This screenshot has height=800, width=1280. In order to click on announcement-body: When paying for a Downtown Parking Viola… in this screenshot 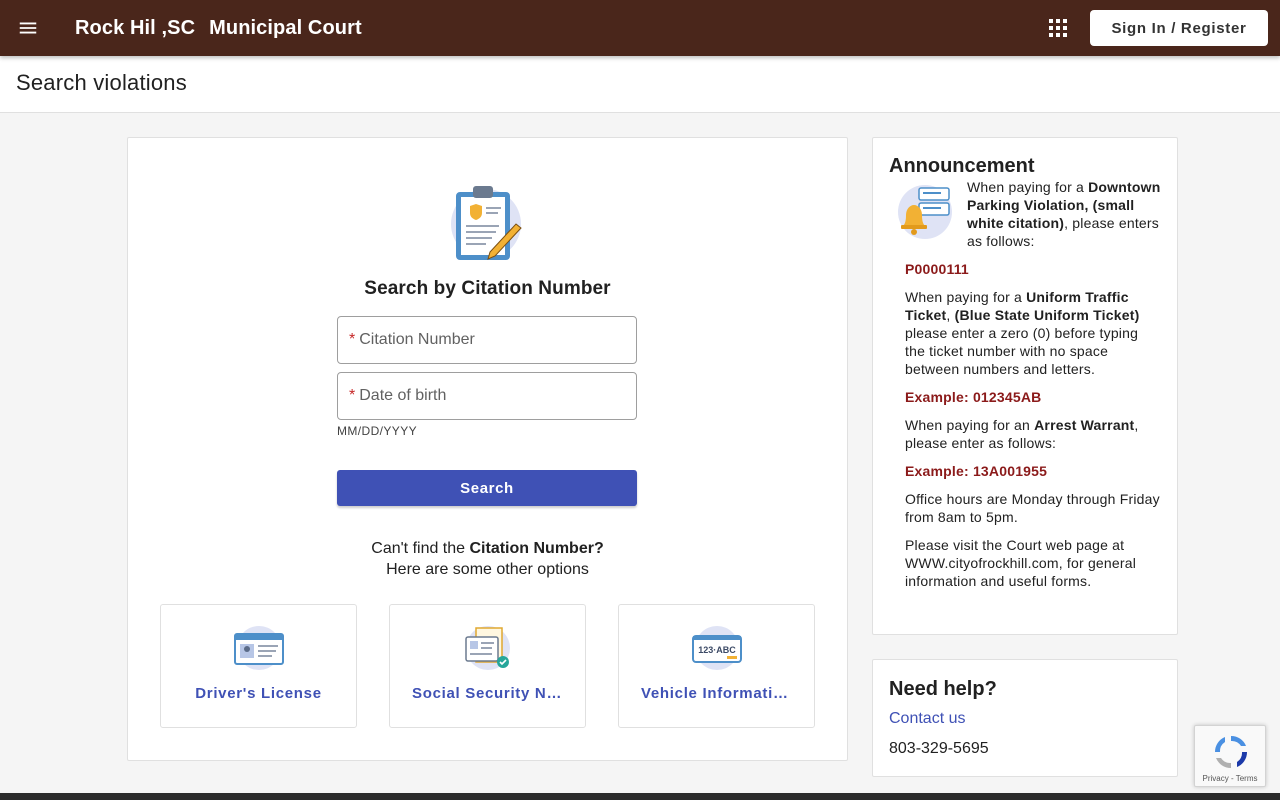, I will do `click(1029, 389)`.